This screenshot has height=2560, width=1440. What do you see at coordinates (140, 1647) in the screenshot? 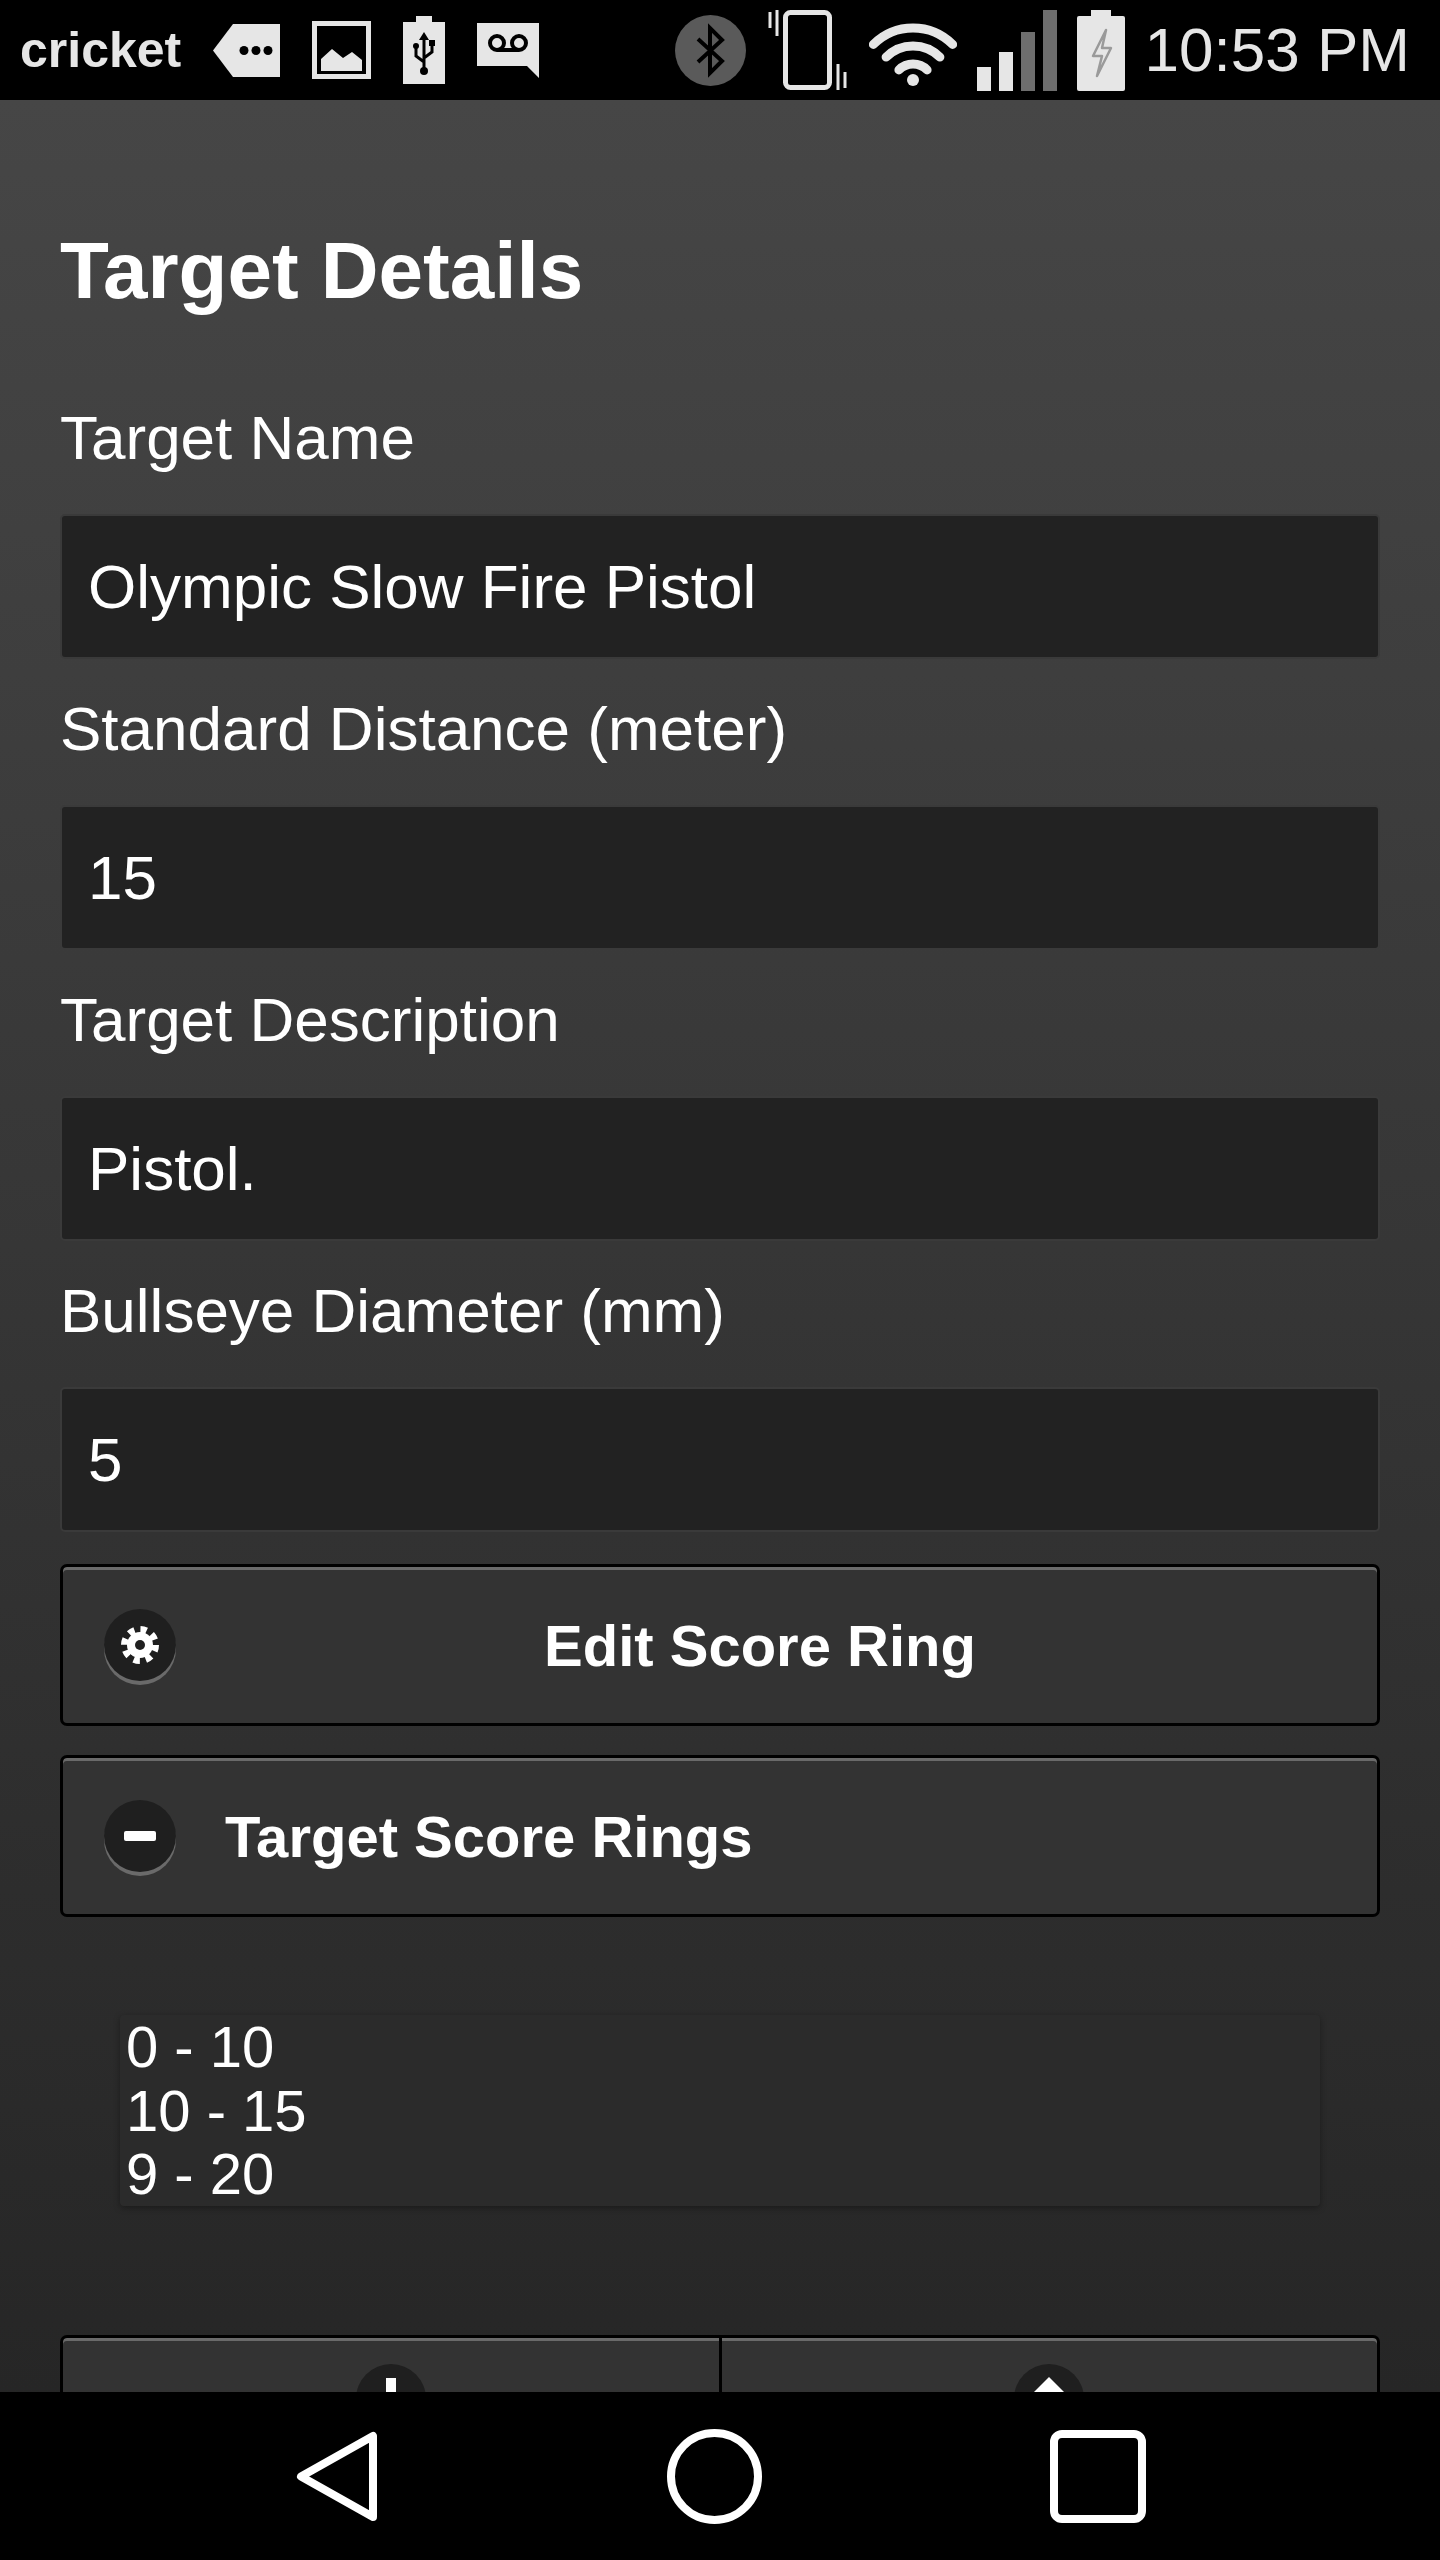
I see `gear-icon` at bounding box center [140, 1647].